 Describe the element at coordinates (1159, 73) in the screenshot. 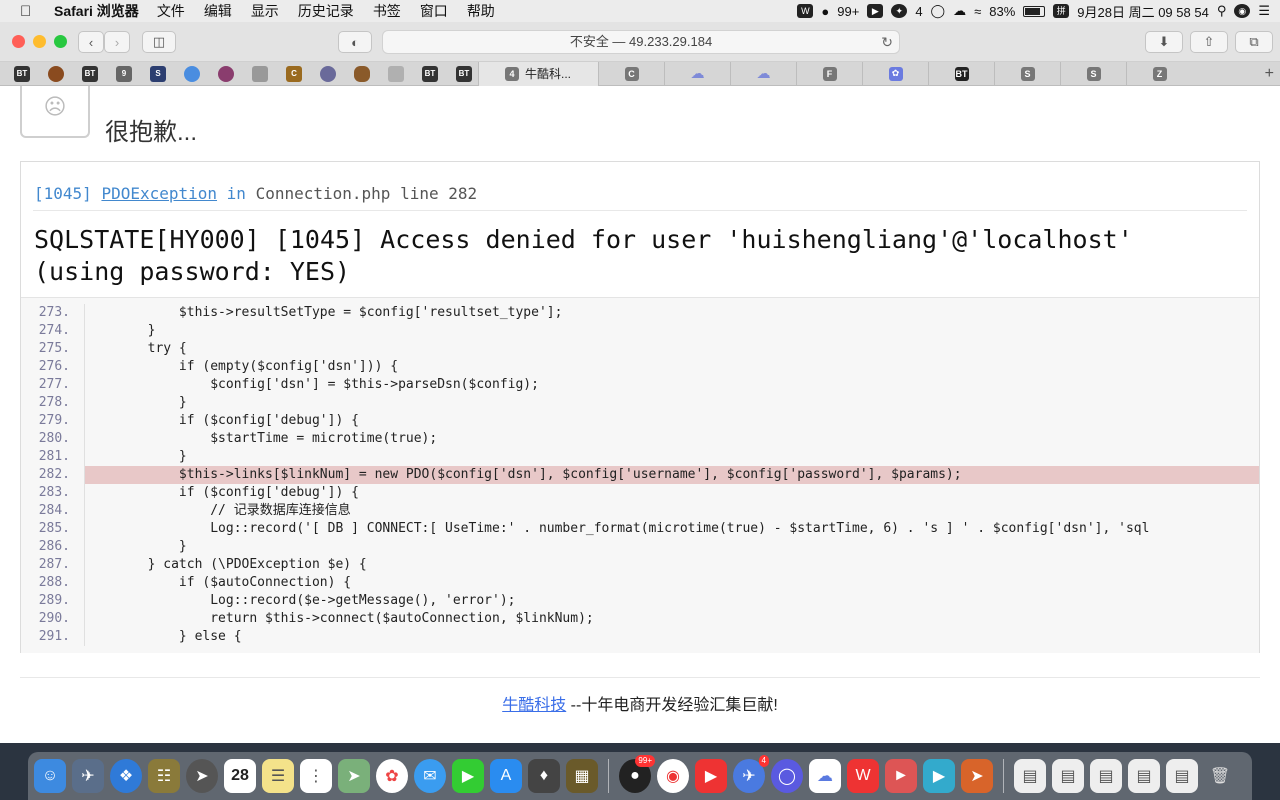

I see `tab: Z` at that location.